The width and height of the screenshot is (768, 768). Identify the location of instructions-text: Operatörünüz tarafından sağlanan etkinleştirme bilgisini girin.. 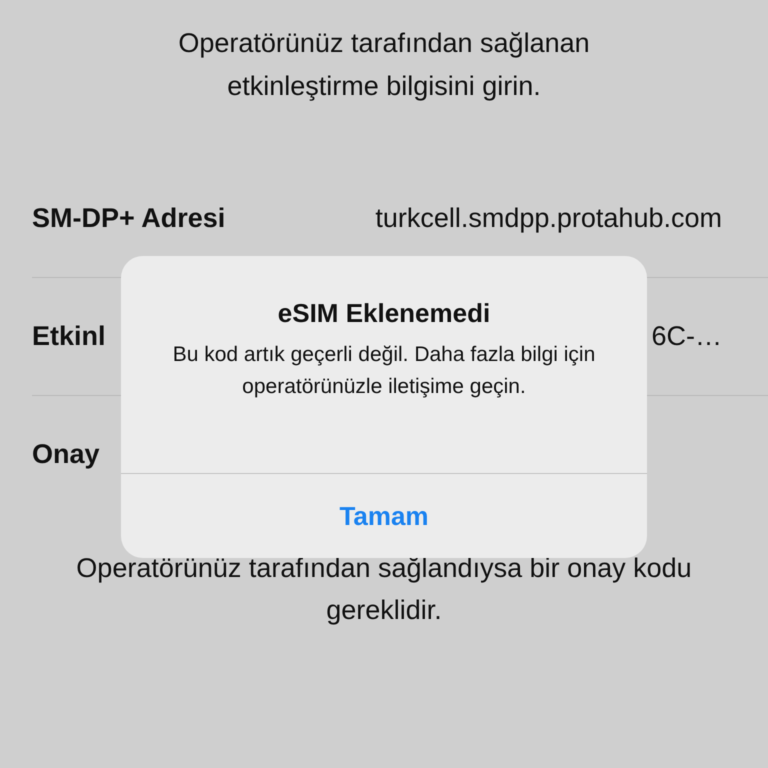
(384, 65).